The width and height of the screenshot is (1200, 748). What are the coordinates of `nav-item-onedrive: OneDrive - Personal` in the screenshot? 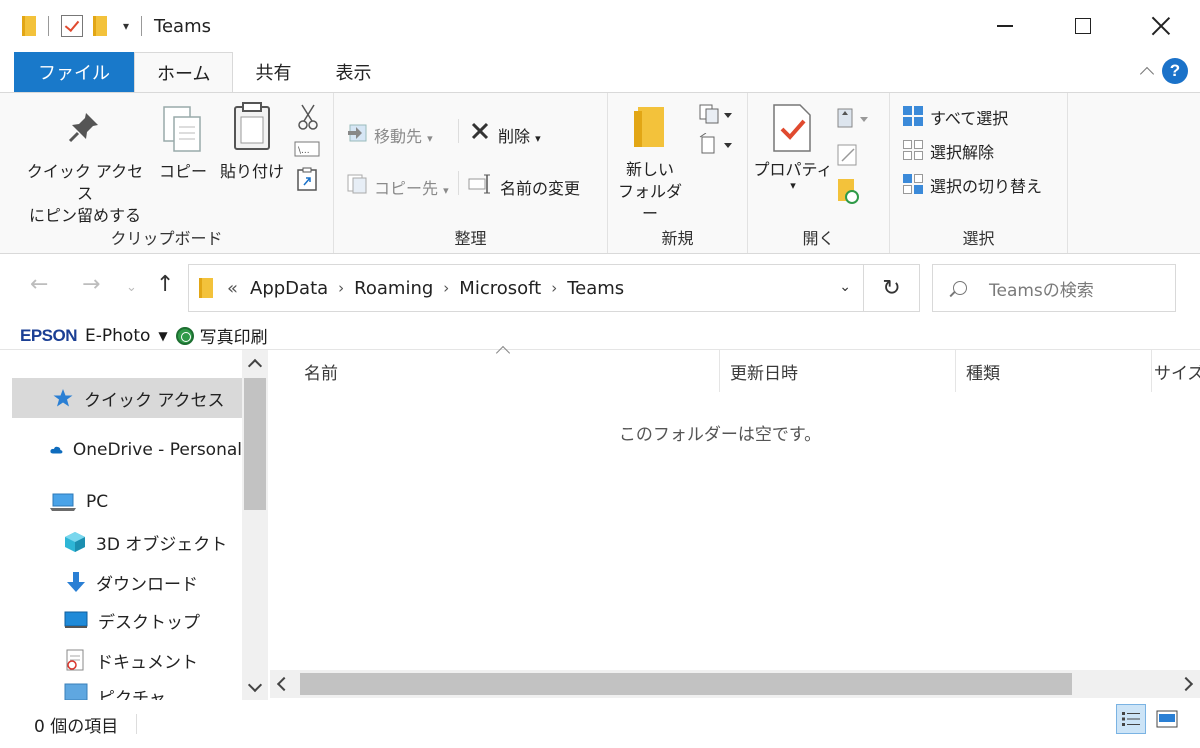 It's located at (127, 450).